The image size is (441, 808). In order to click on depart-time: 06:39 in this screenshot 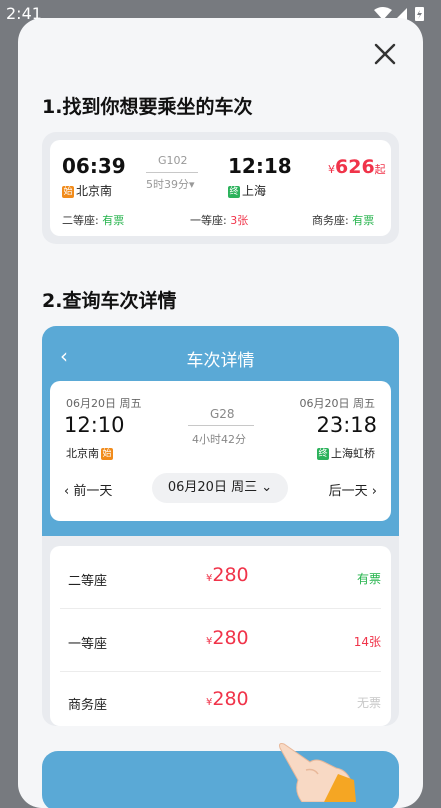, I will do `click(94, 166)`.